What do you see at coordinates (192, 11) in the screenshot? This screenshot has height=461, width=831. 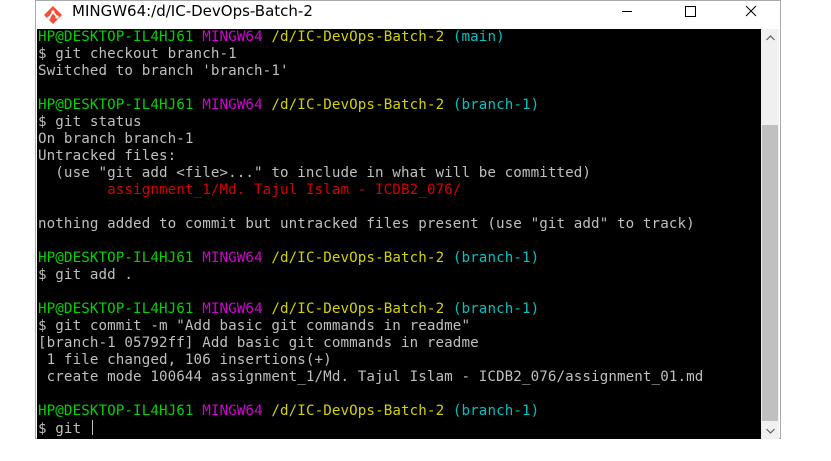 I see `window-title: MINGW64:/d/IC-DevOps-Batch-2` at bounding box center [192, 11].